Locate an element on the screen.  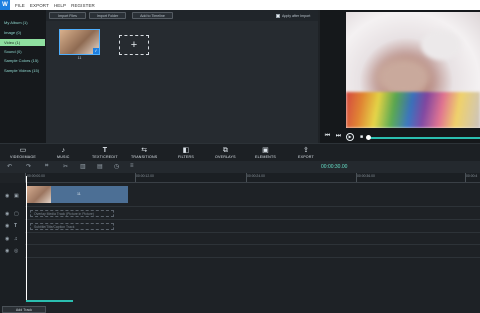
ruler-label: 00:00:36.00 is located at coordinates (366, 176).